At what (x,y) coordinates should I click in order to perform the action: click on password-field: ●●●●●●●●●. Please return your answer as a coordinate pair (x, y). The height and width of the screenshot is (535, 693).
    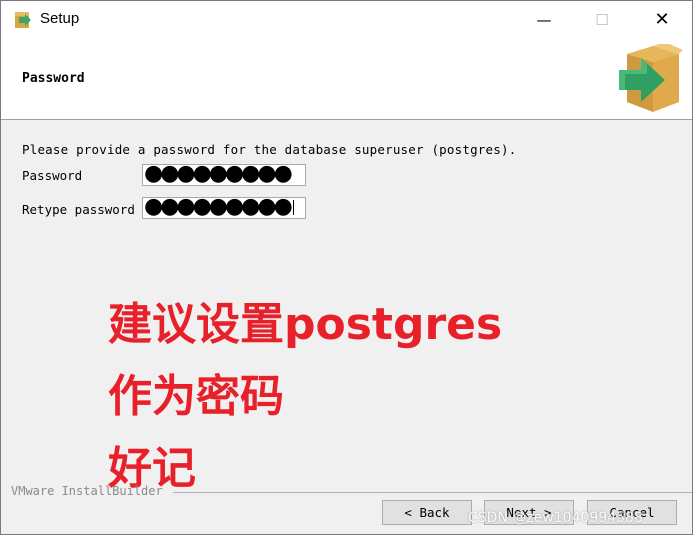
    Looking at the image, I should click on (224, 175).